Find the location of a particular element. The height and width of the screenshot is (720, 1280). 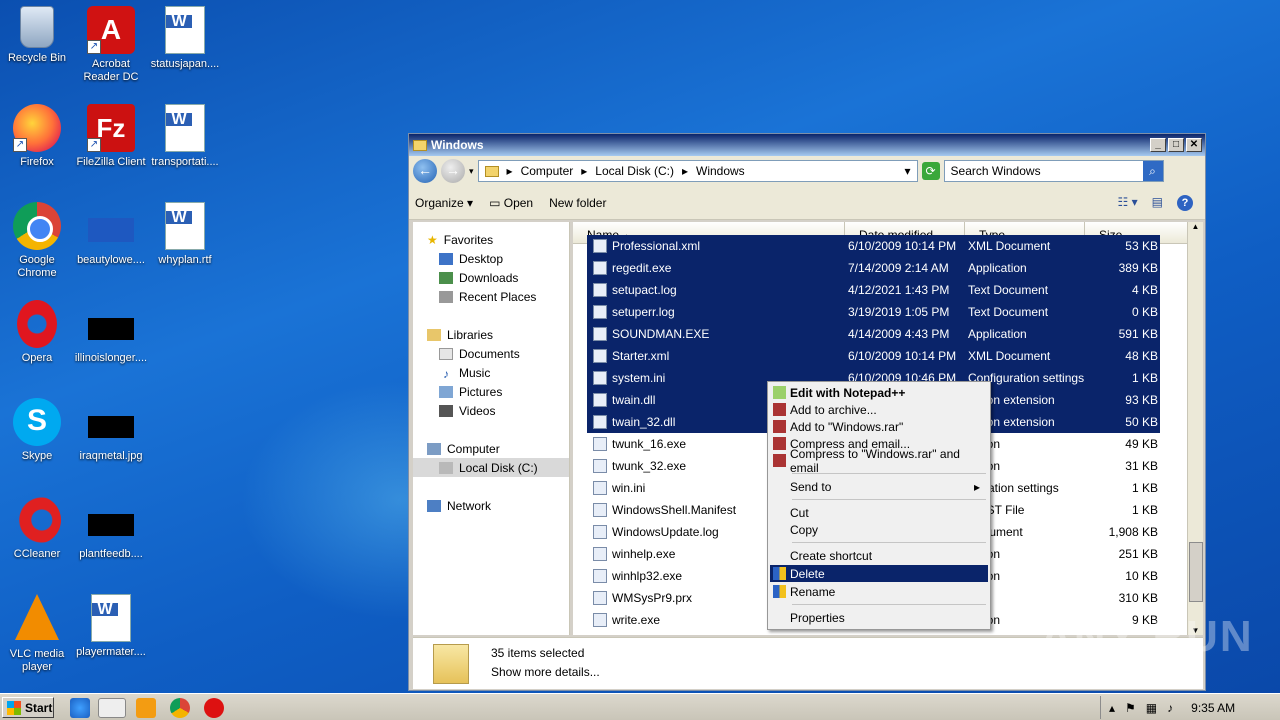

word-doc-icon: W is located at coordinates (185, 30).